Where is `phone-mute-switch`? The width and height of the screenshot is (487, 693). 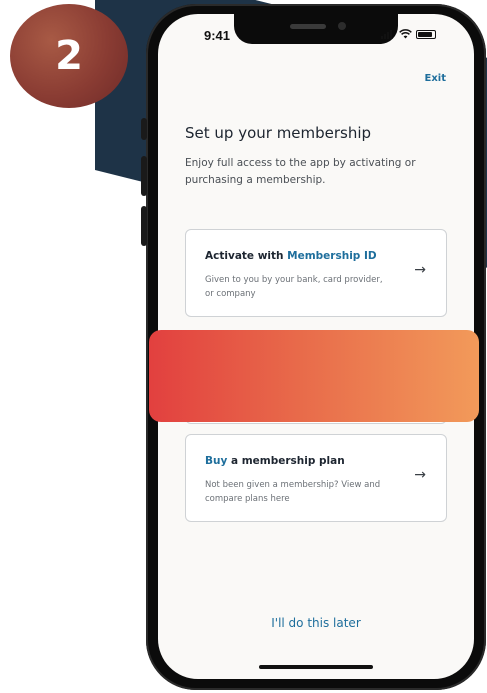
phone-mute-switch is located at coordinates (144, 129).